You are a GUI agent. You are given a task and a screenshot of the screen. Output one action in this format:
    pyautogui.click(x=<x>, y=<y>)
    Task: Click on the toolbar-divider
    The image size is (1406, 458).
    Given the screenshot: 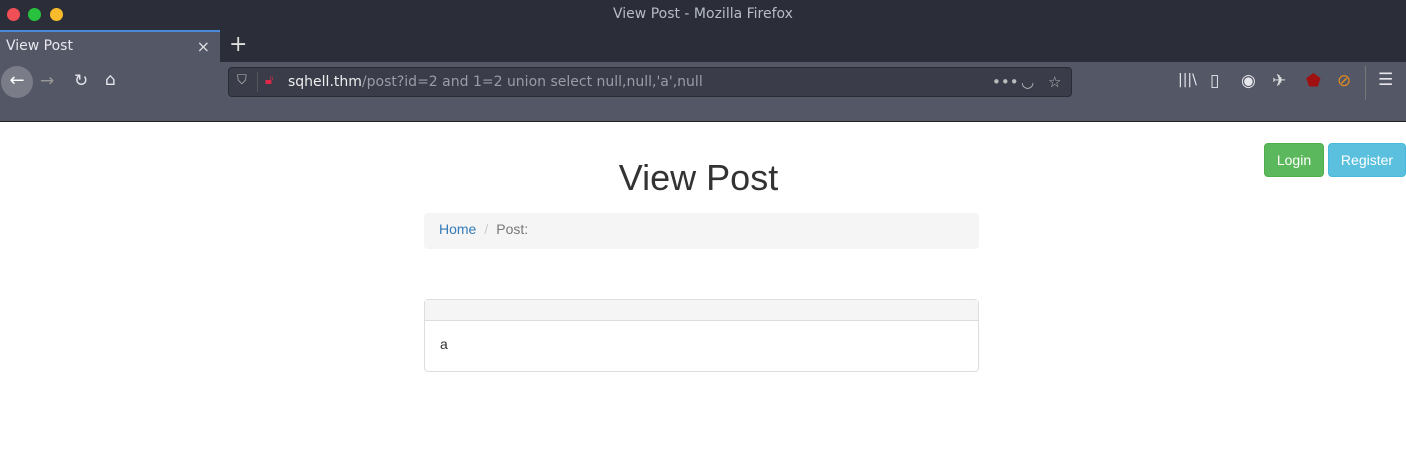 What is the action you would take?
    pyautogui.click(x=1365, y=83)
    